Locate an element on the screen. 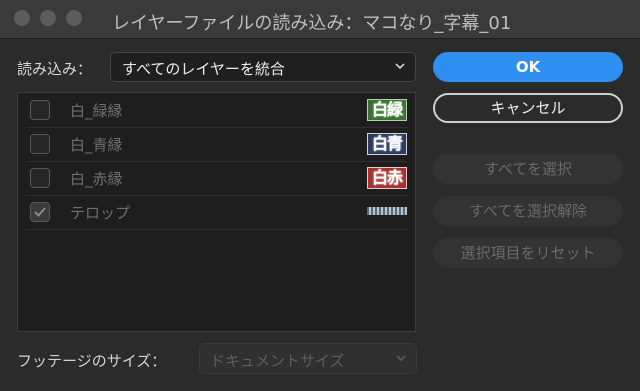  layer-row: 白_赤縁 白赤 is located at coordinates (216, 178).